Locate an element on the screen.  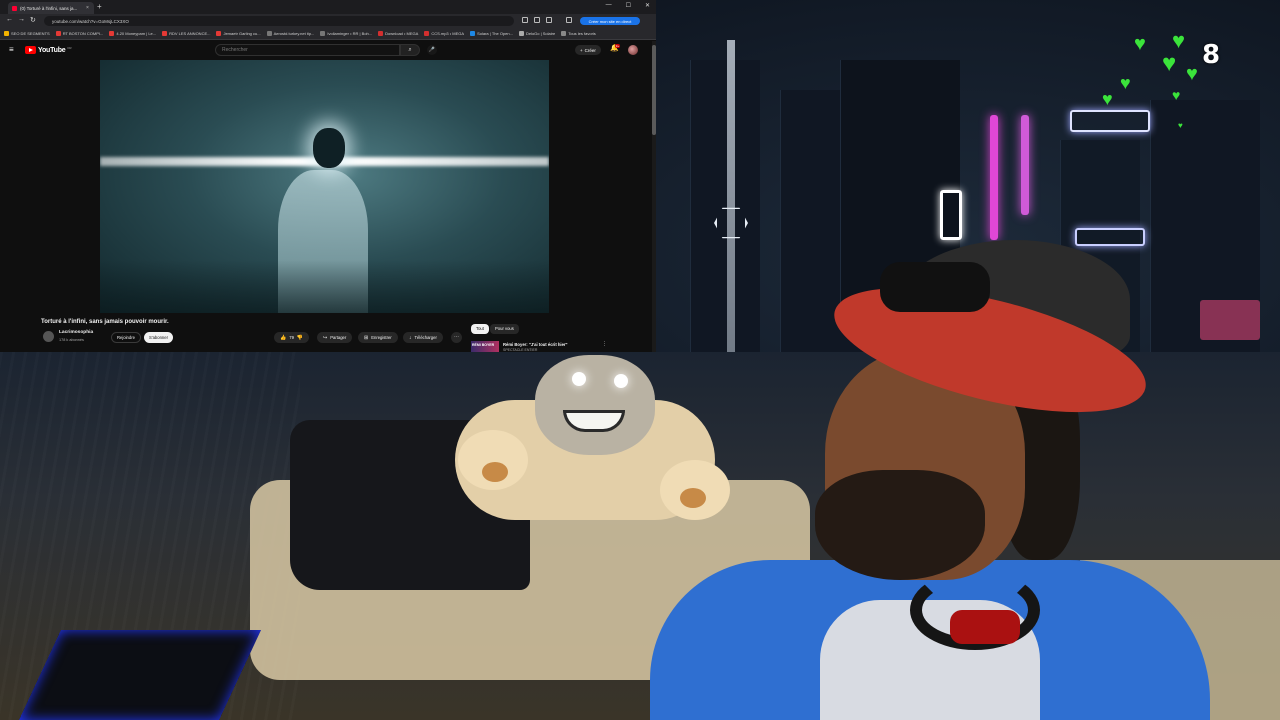
cast-icon is located at coordinates (525, 20).